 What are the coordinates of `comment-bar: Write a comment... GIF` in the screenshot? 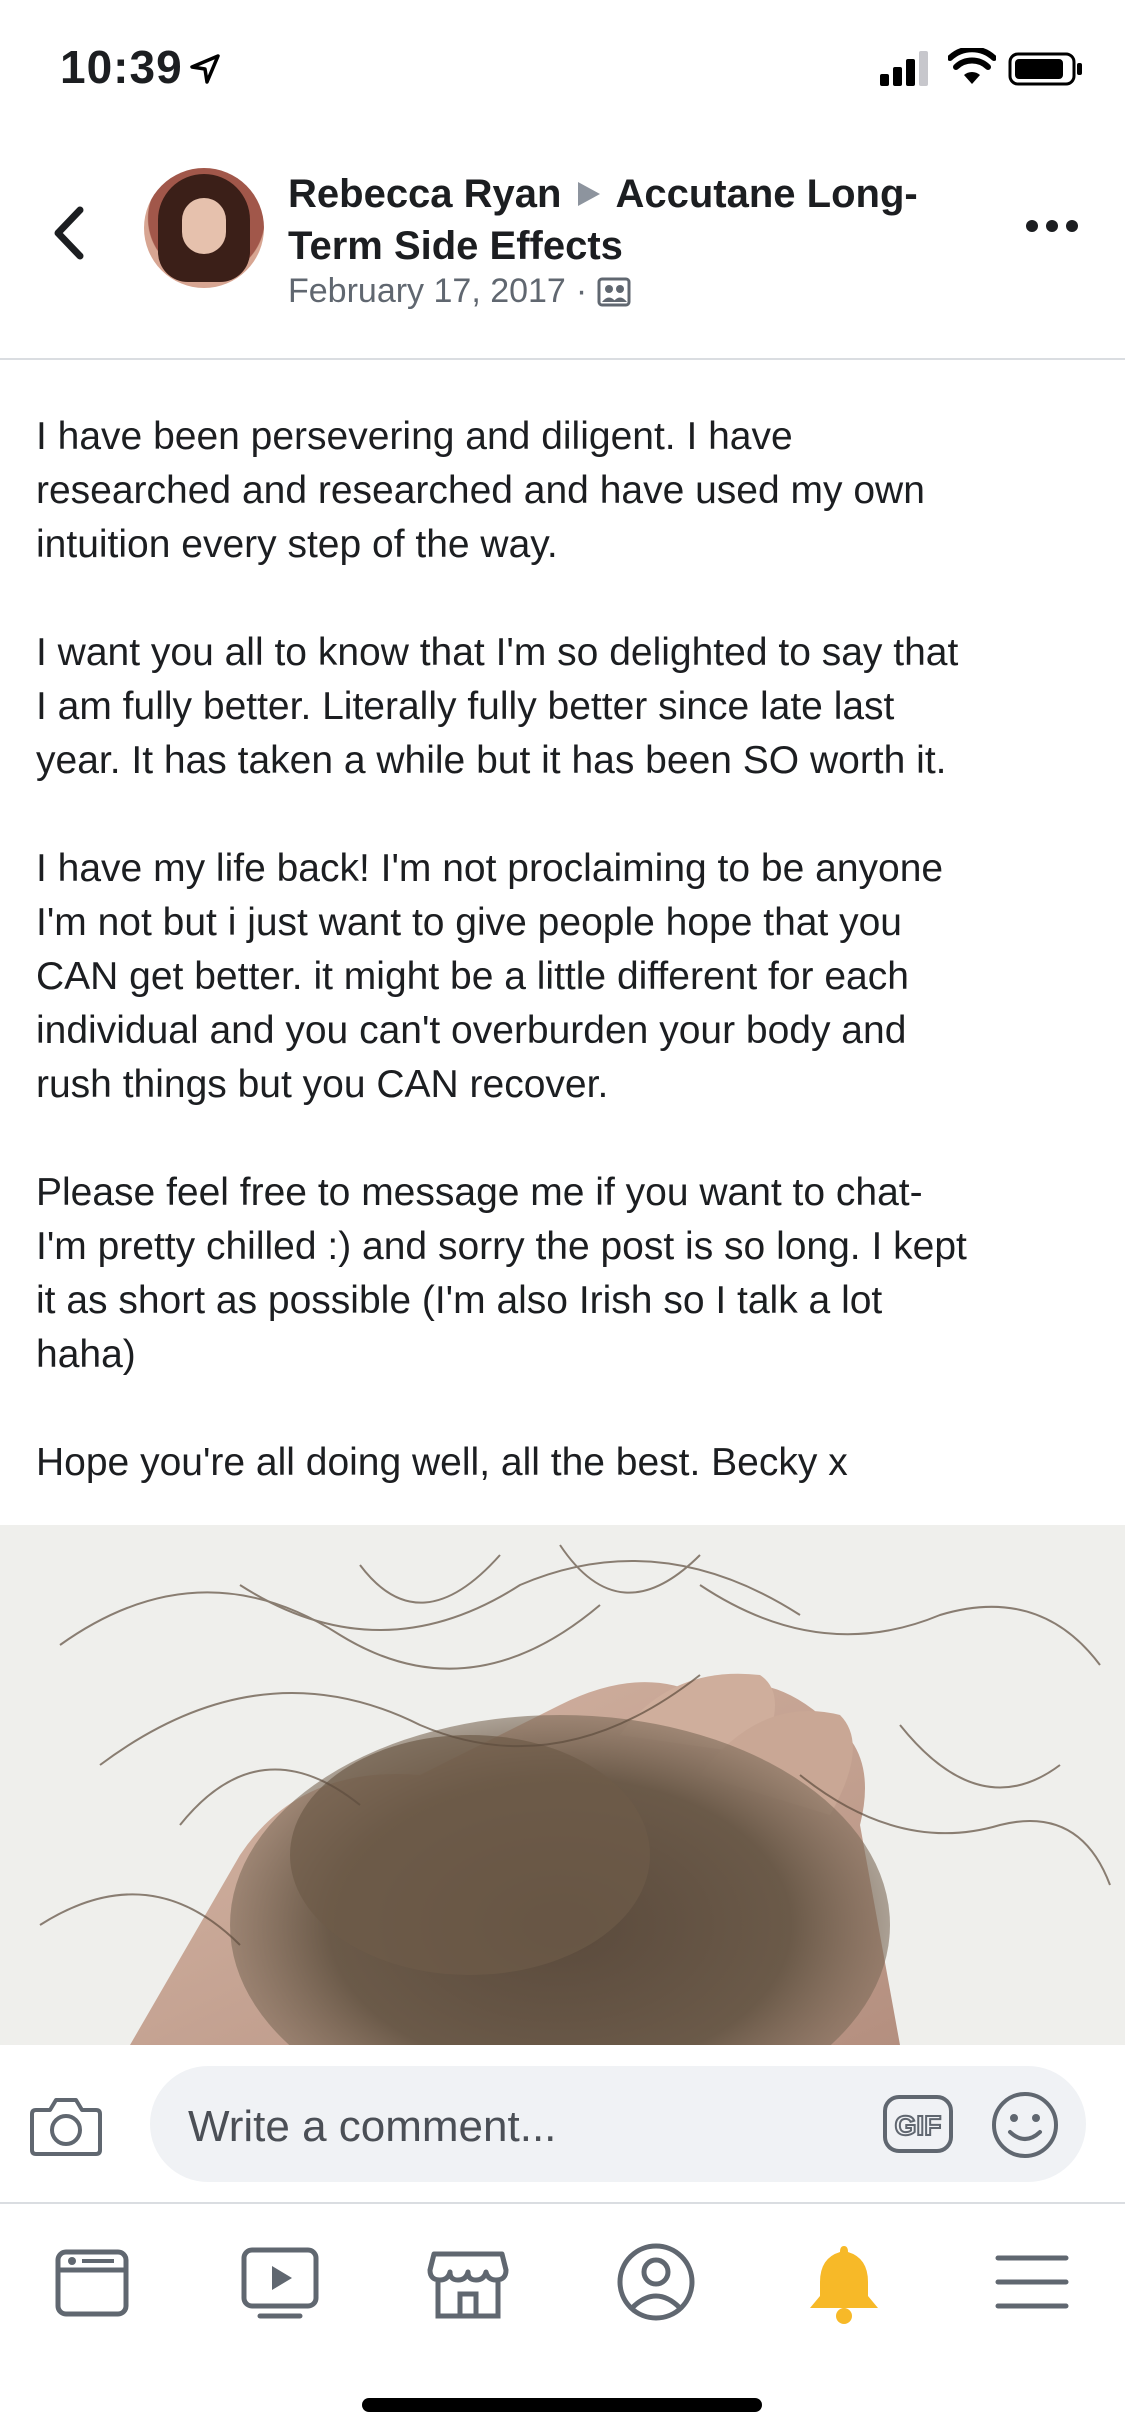 It's located at (562, 2124).